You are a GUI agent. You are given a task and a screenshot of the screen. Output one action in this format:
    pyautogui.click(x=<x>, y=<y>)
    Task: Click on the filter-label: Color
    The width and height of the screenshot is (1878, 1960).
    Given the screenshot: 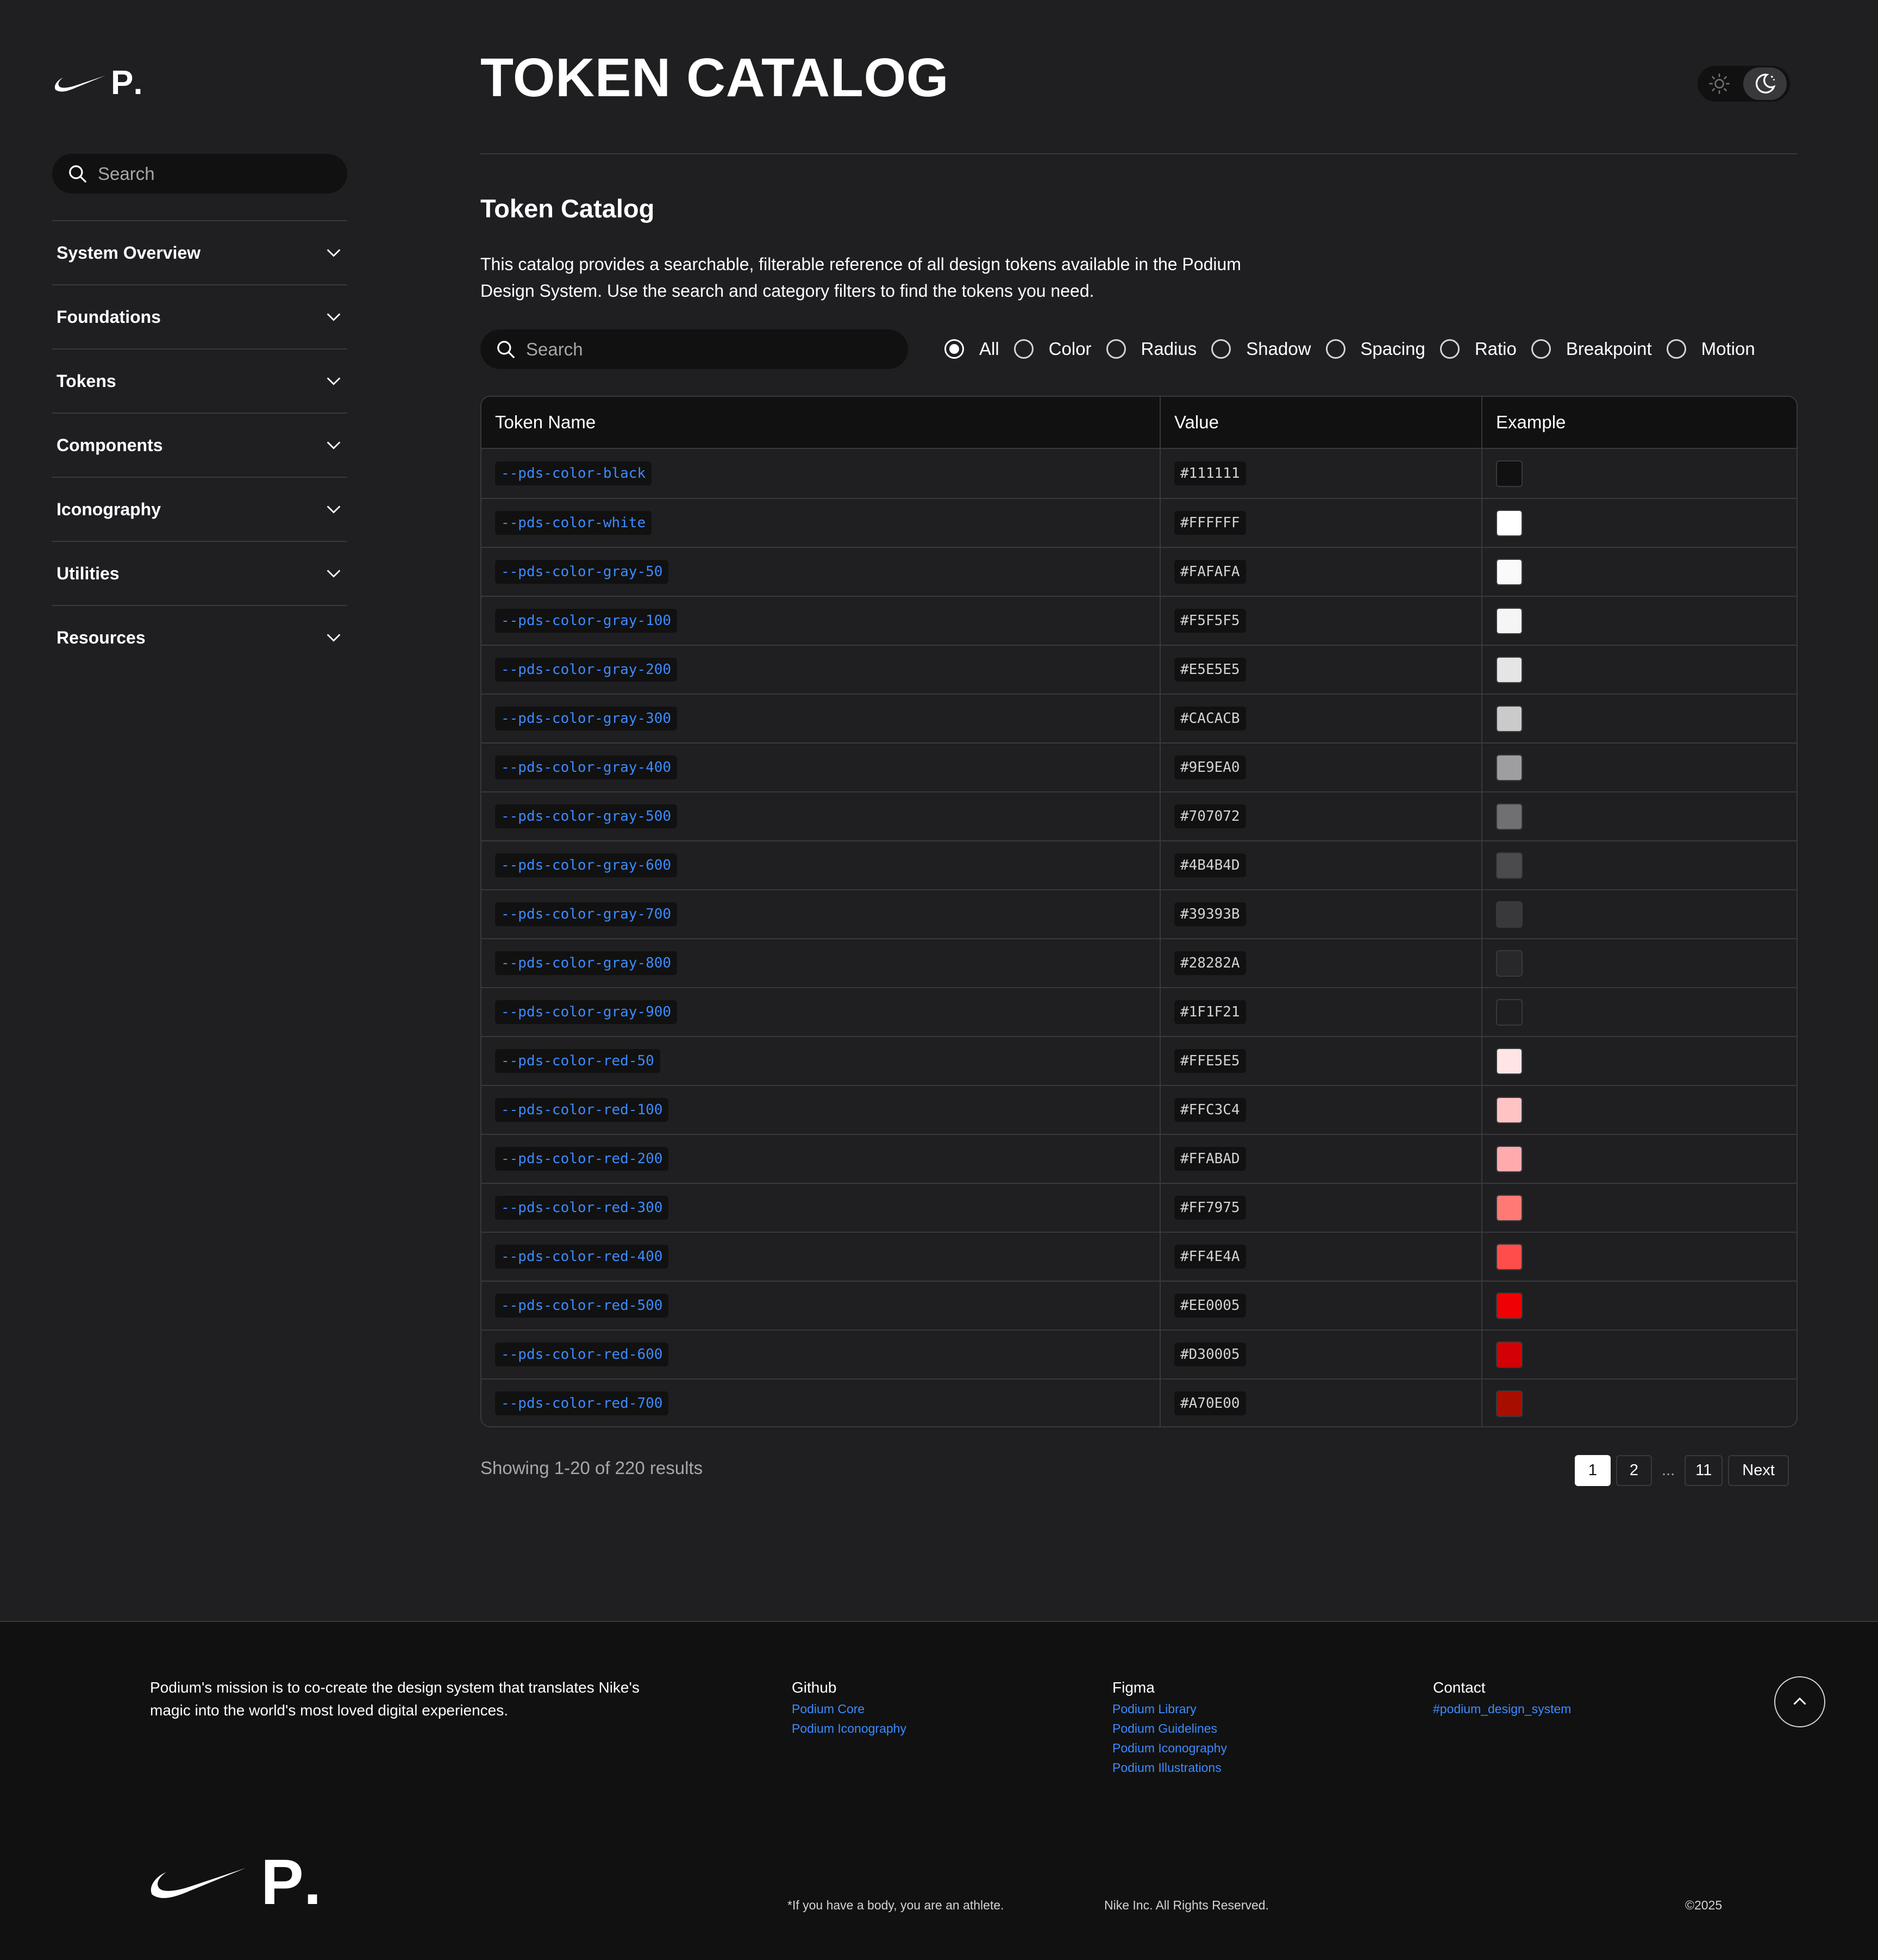 What is the action you would take?
    pyautogui.click(x=1070, y=349)
    